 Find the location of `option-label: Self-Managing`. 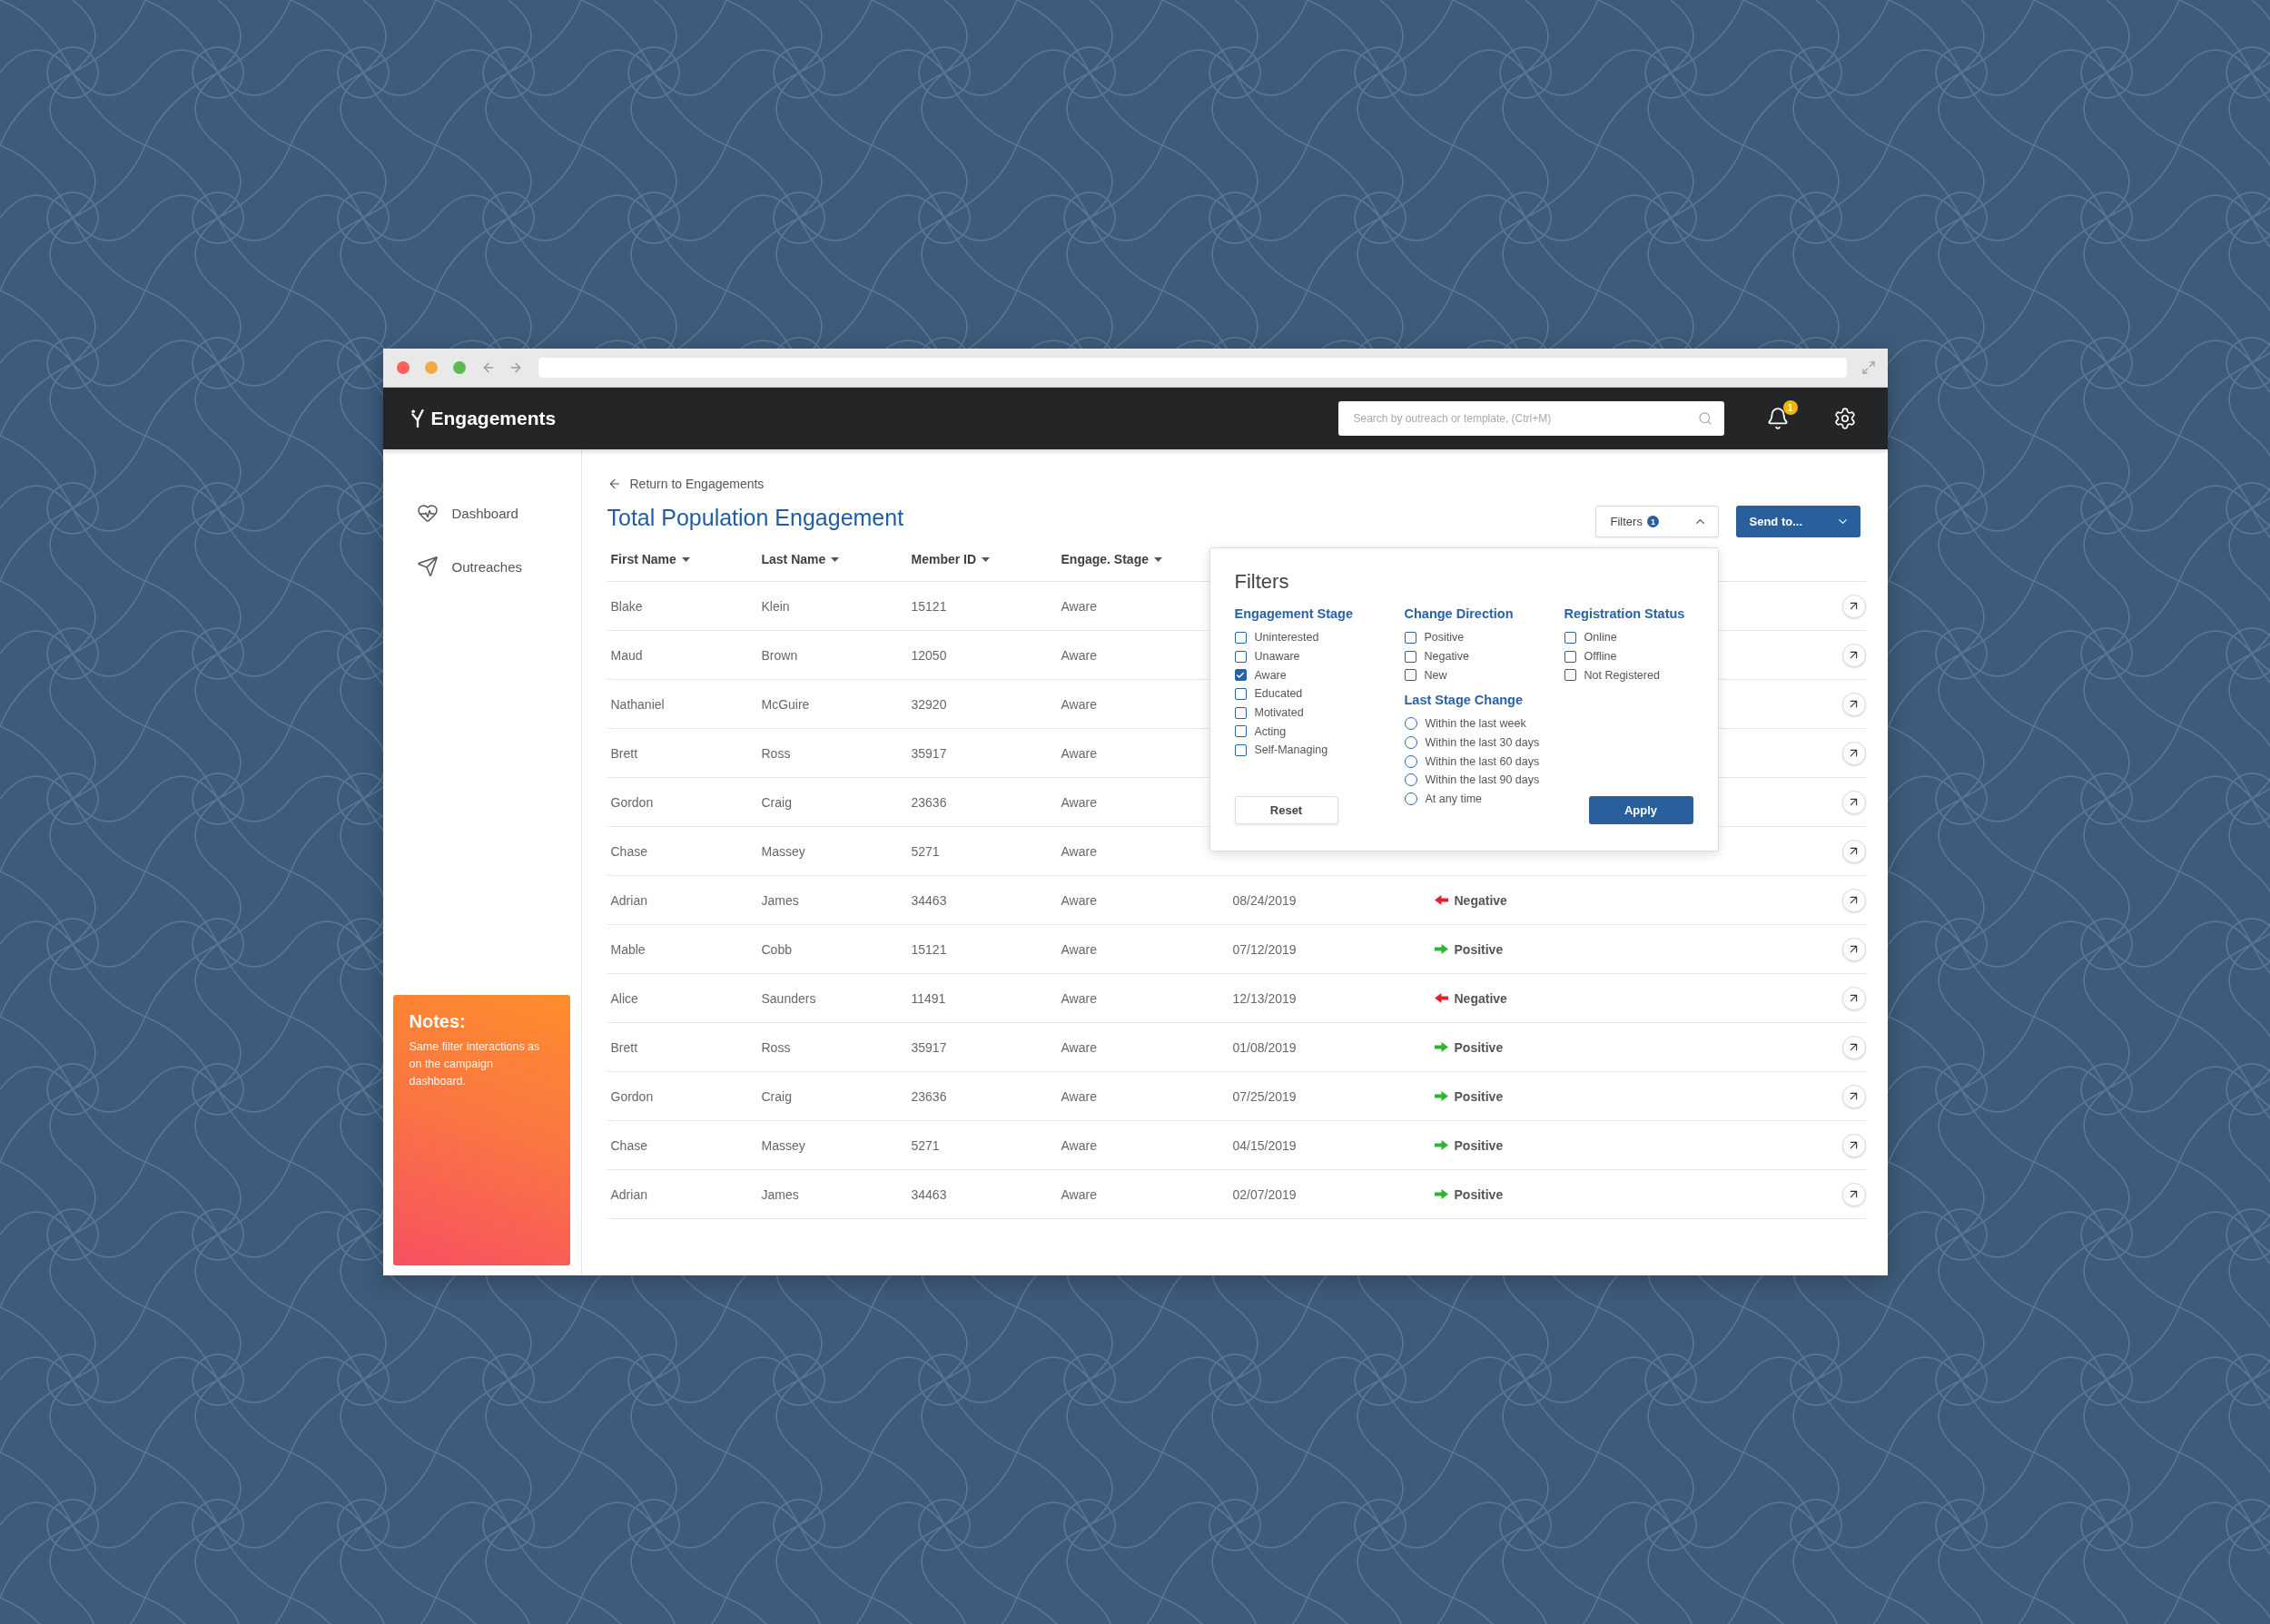

option-label: Self-Managing is located at coordinates (1291, 750).